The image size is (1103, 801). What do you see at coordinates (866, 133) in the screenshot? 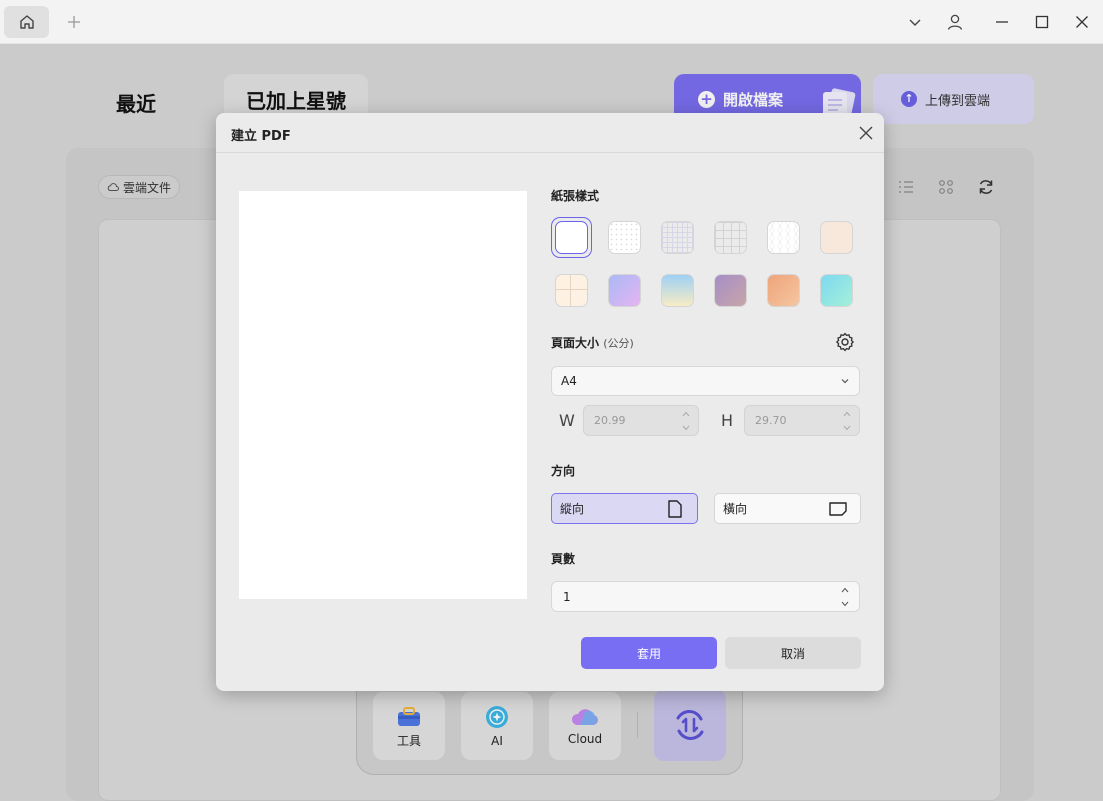
I see `dialog-close-icon` at bounding box center [866, 133].